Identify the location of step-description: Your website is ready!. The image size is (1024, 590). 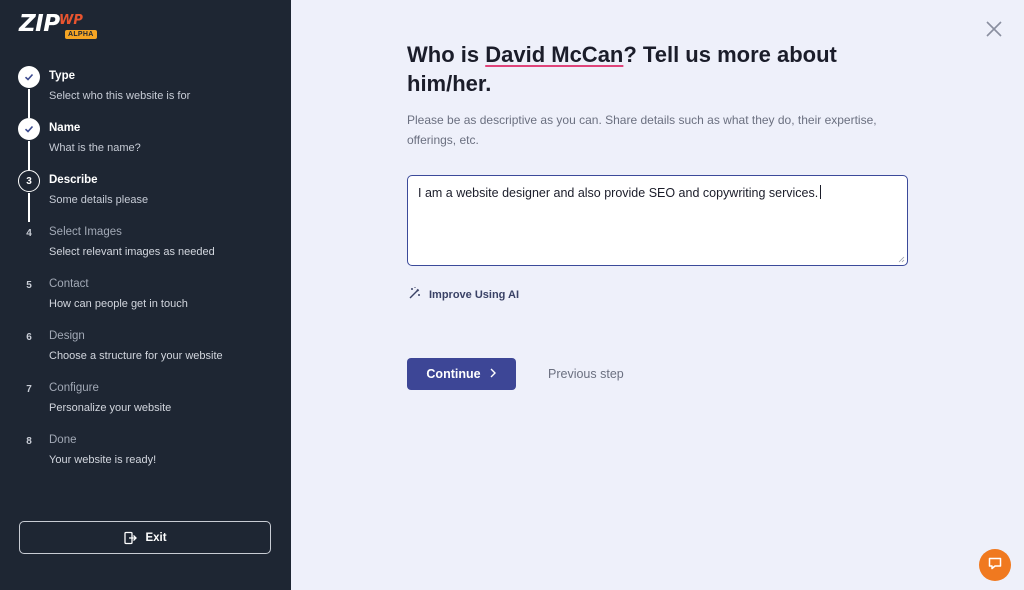
(103, 460).